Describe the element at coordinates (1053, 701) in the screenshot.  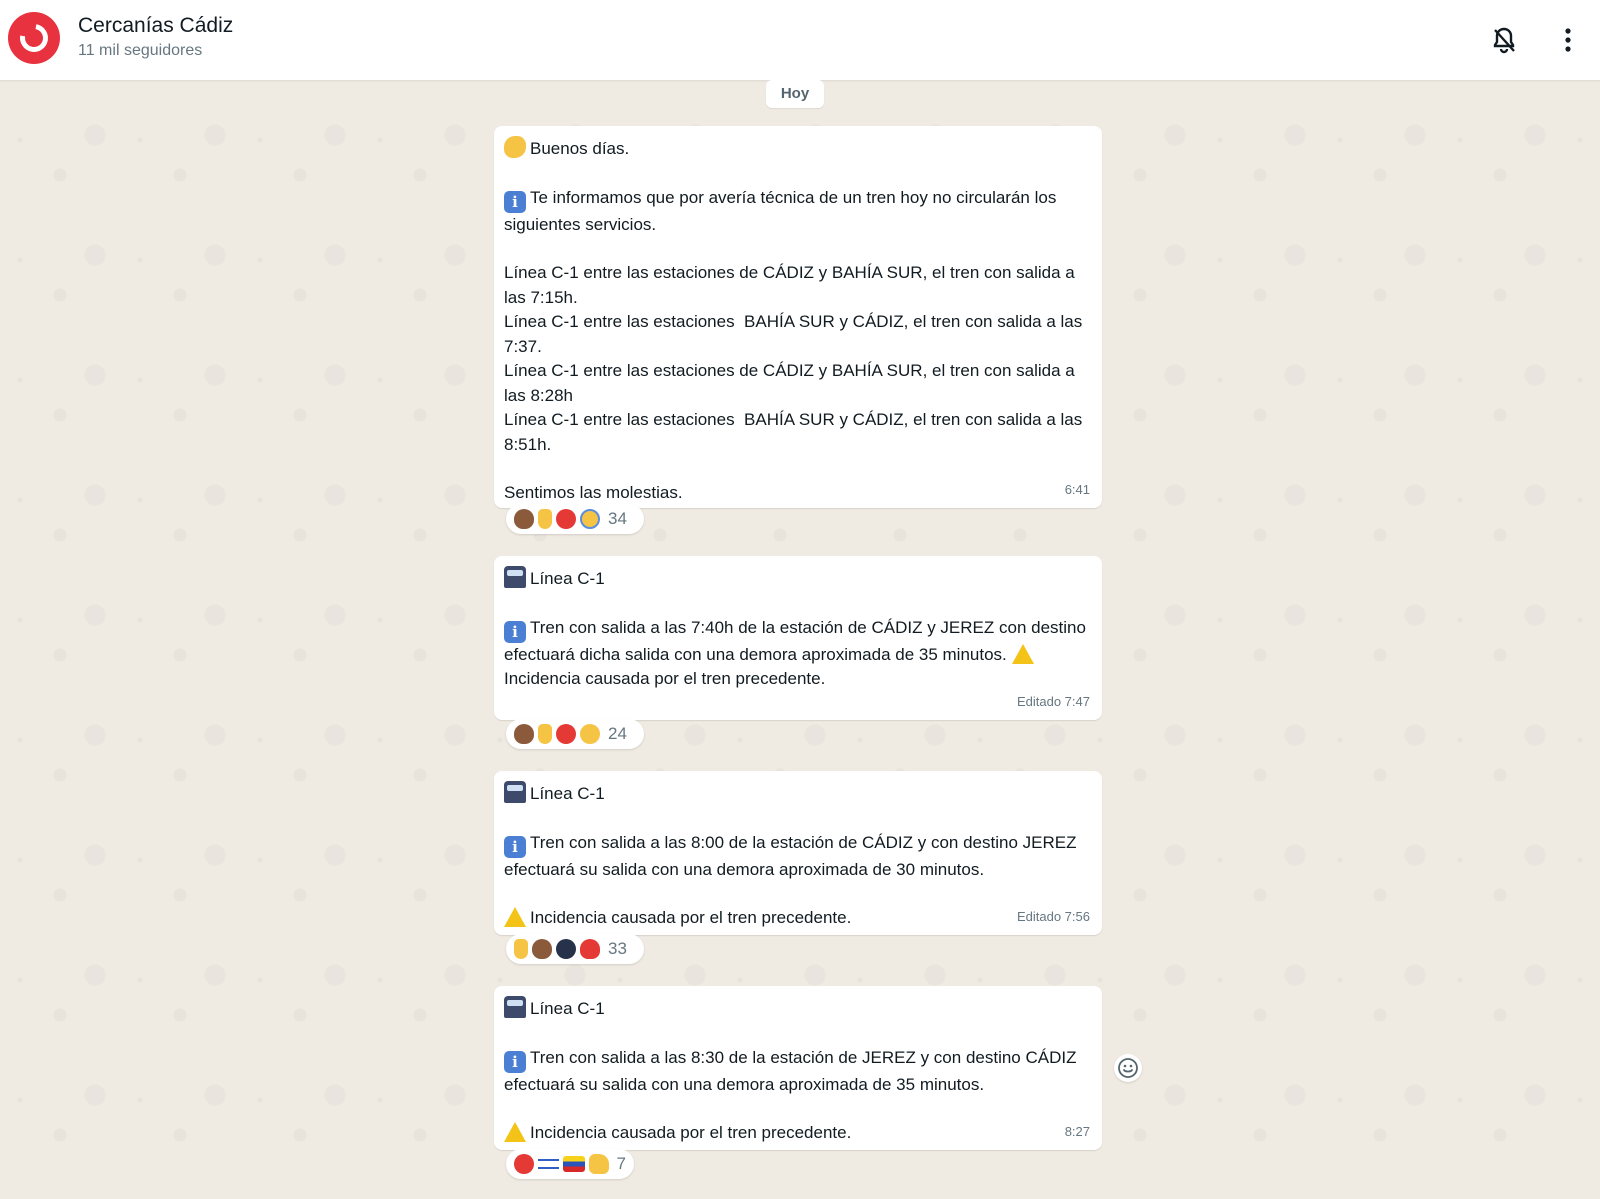
I see `message-timestamp: Editado 7:47` at that location.